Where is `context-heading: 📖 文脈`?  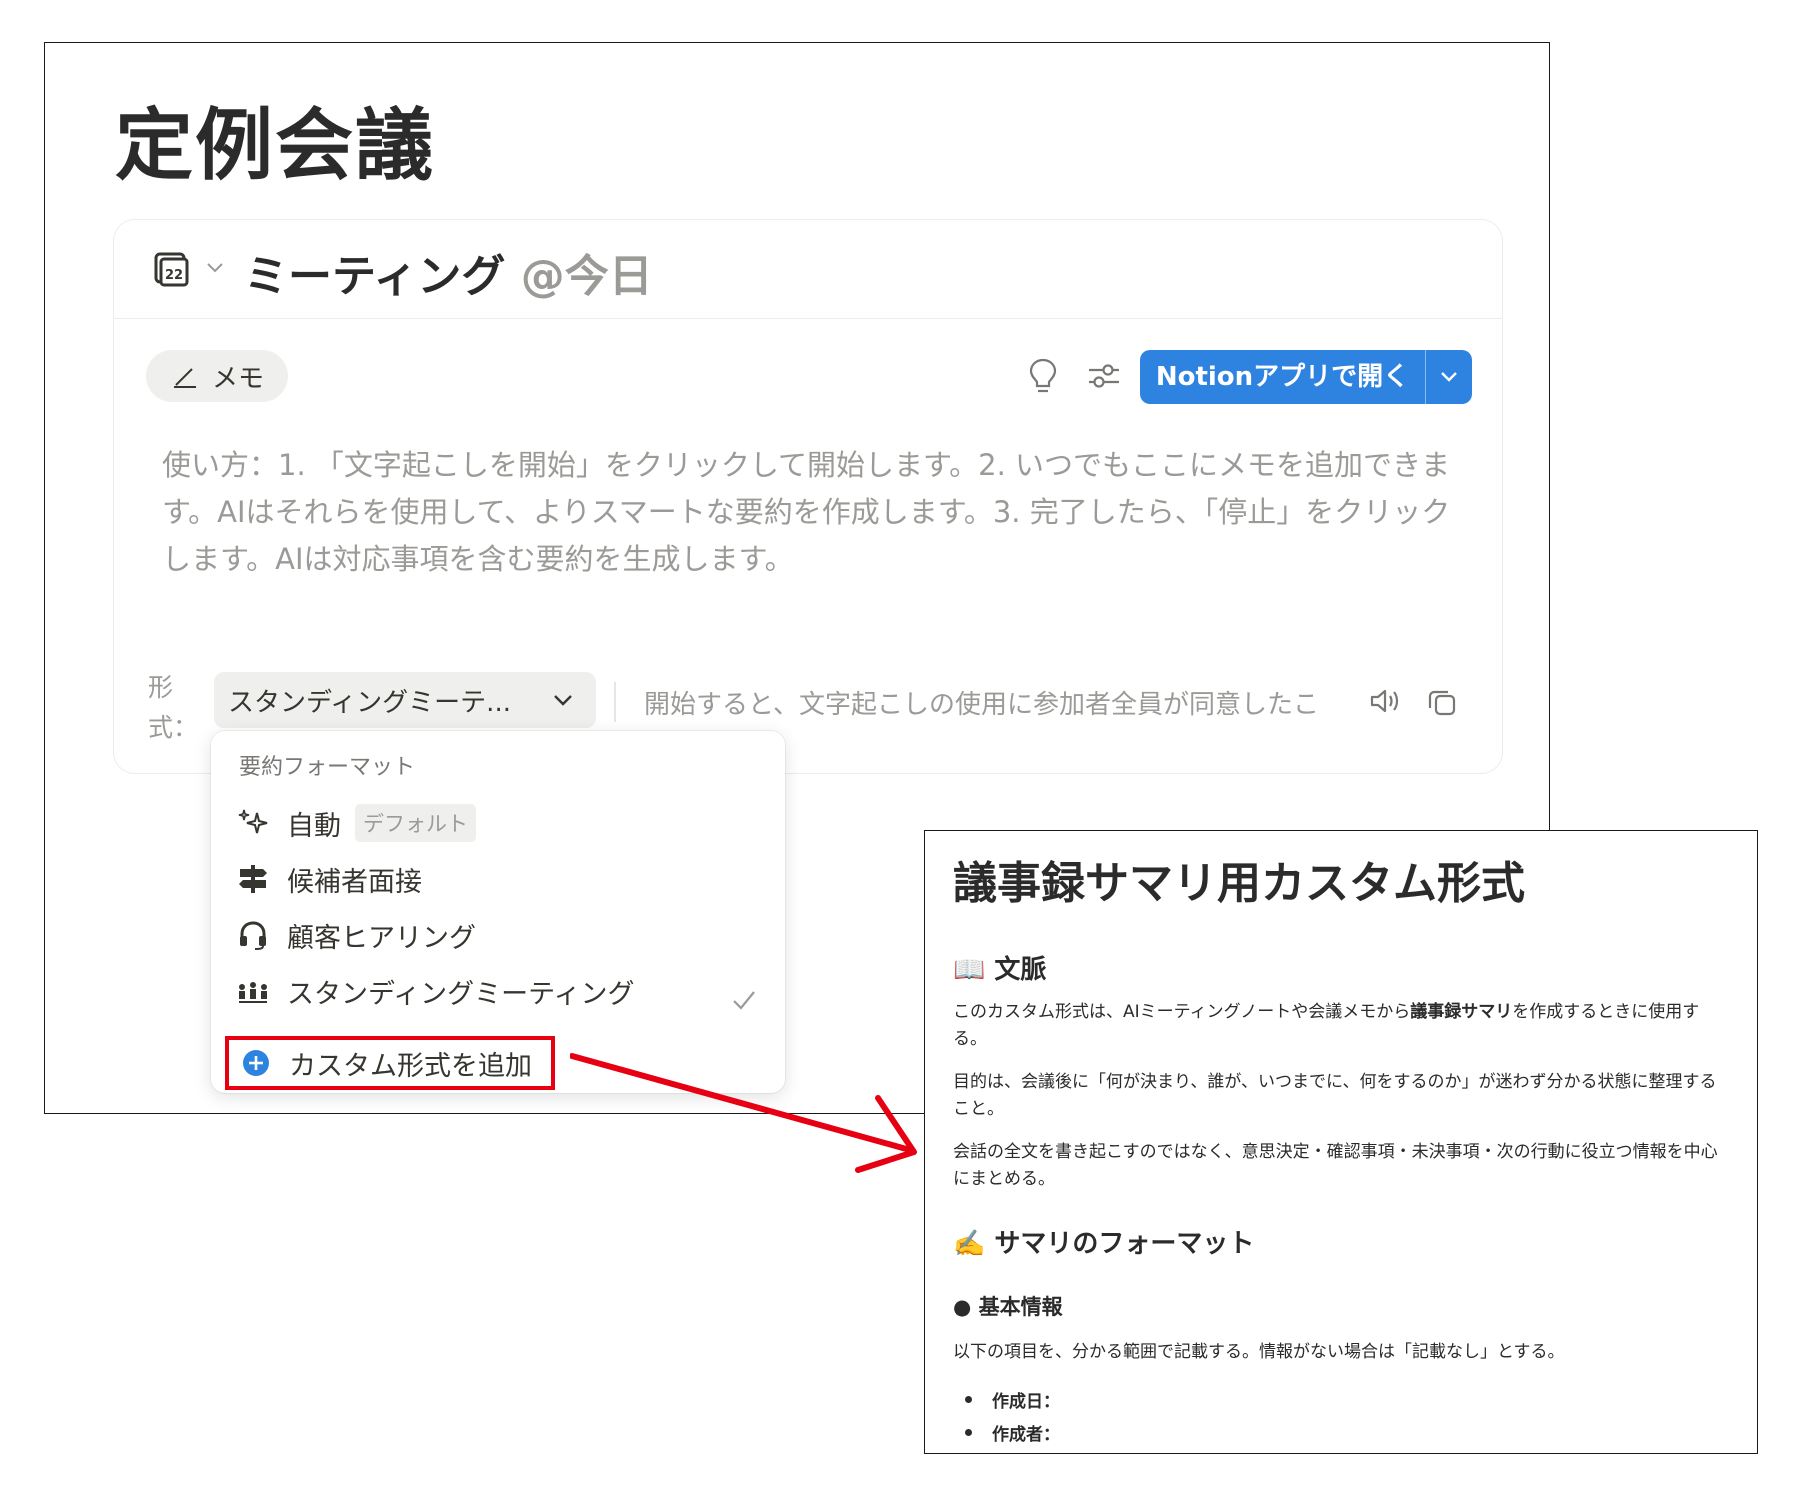 context-heading: 📖 文脈 is located at coordinates (1000, 970).